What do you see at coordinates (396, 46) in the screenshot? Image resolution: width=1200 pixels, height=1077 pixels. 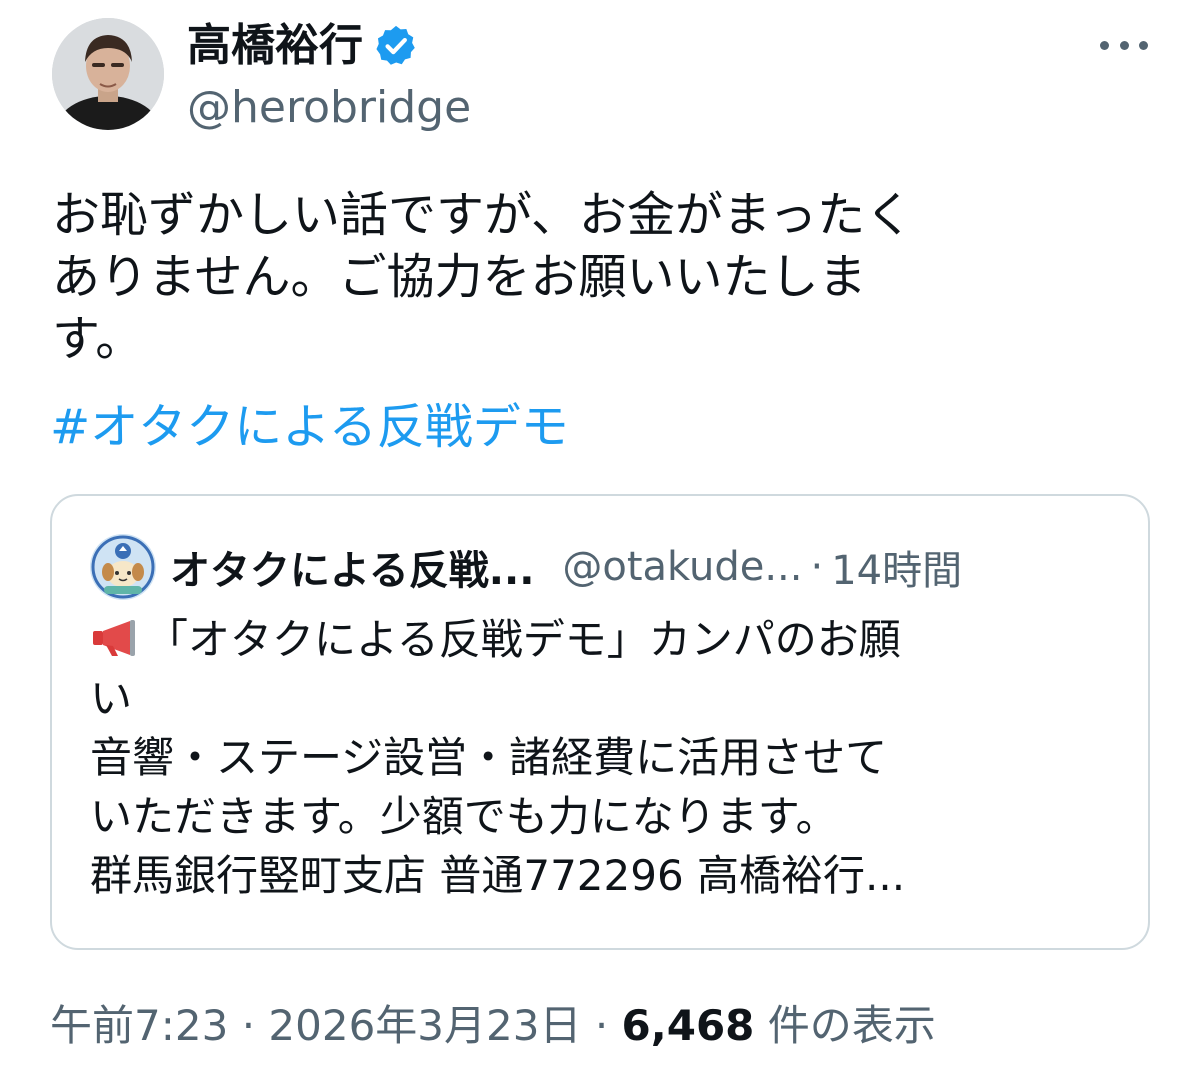 I see `verified-badge-icon` at bounding box center [396, 46].